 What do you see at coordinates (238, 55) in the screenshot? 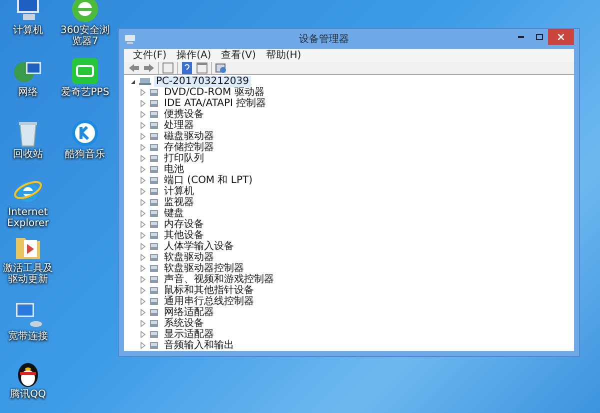
I see `menu-item: 查看(V)` at bounding box center [238, 55].